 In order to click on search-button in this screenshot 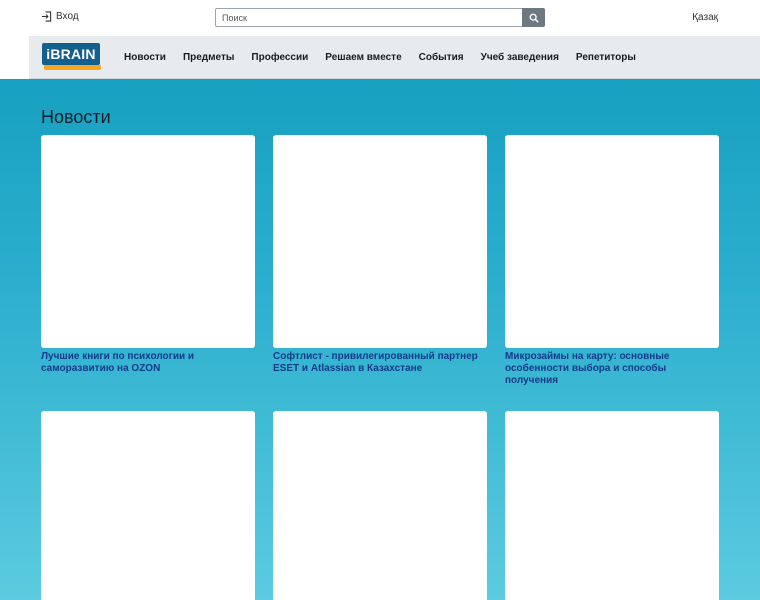, I will do `click(533, 17)`.